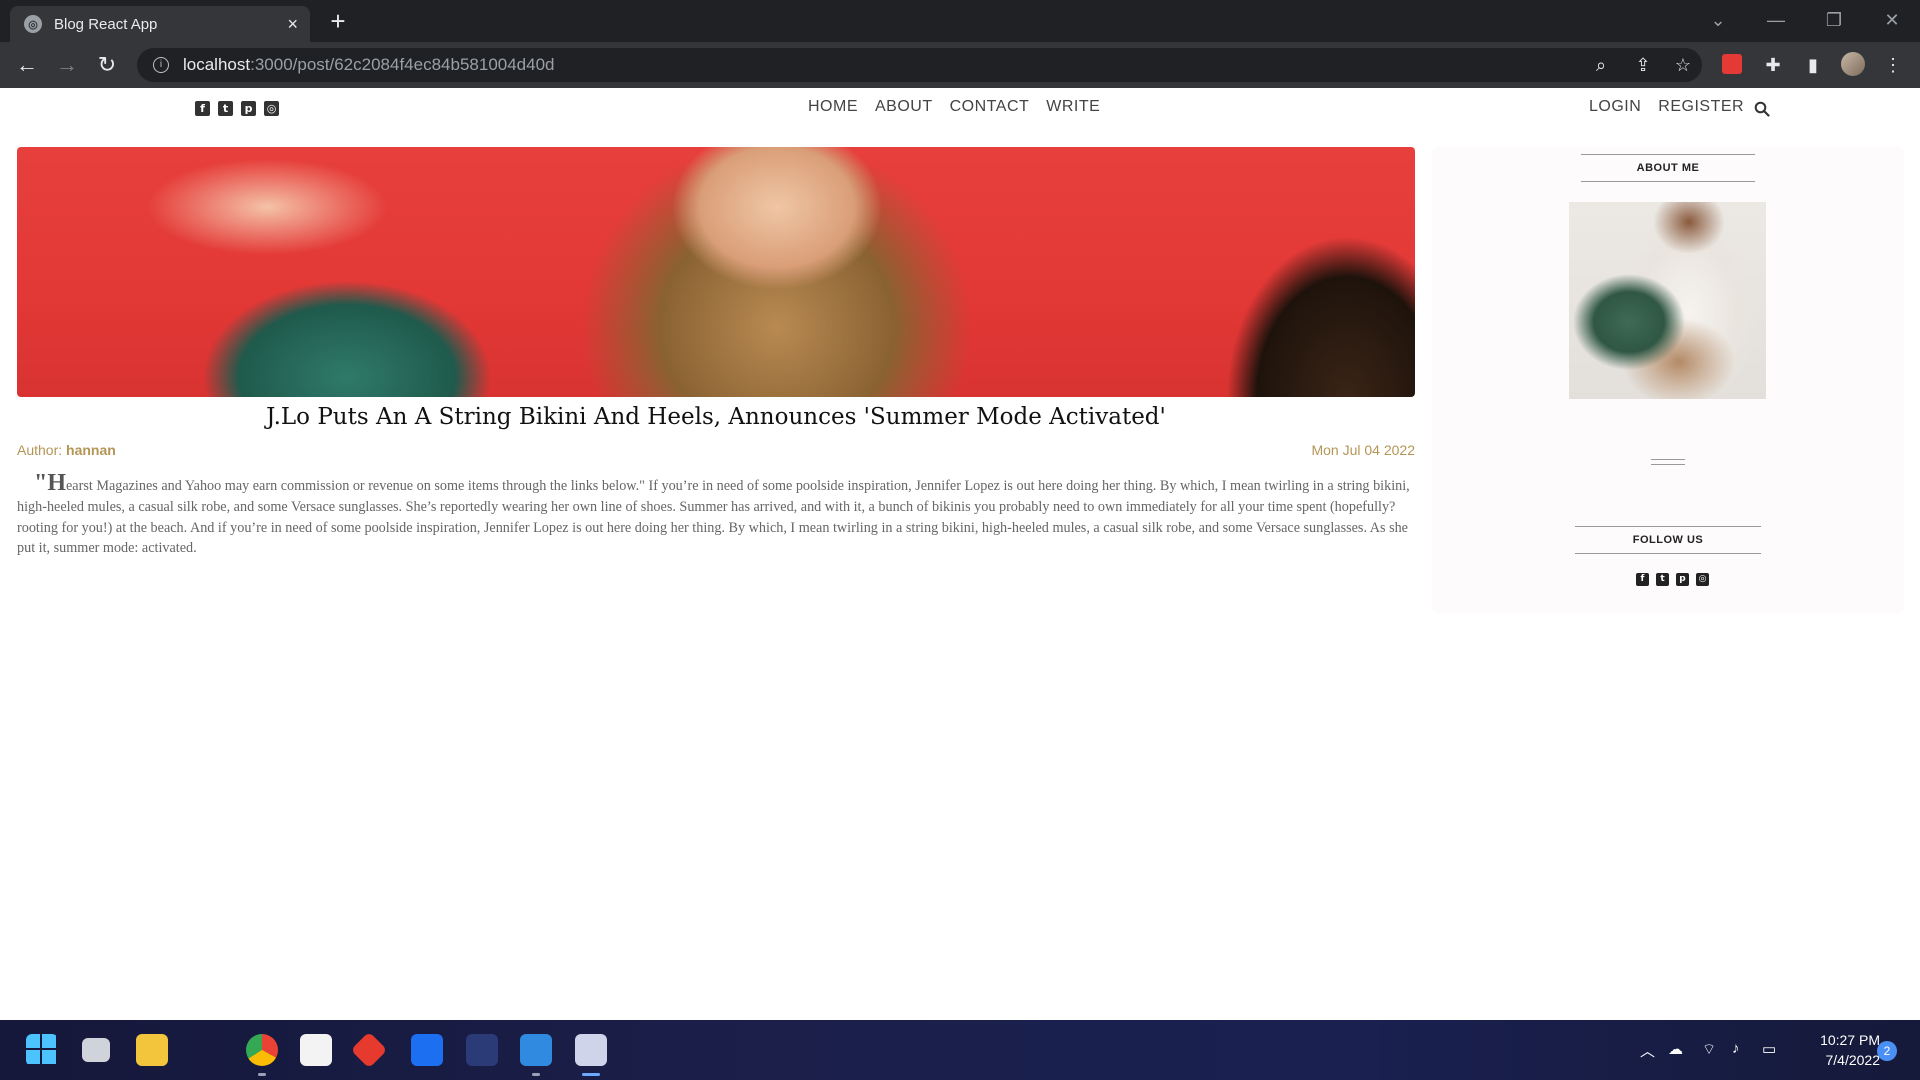 The image size is (1920, 1080). What do you see at coordinates (1073, 107) in the screenshot?
I see `menu-item-write: WRITE` at bounding box center [1073, 107].